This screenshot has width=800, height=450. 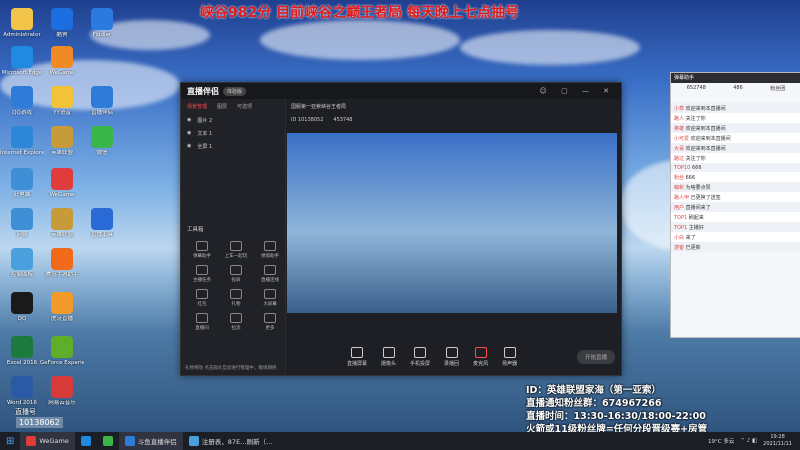 What do you see at coordinates (401, 91) in the screenshot?
I see `window-titlebar: 直播伴侣 体验版 ☺ ▢ — ✕` at bounding box center [401, 91].